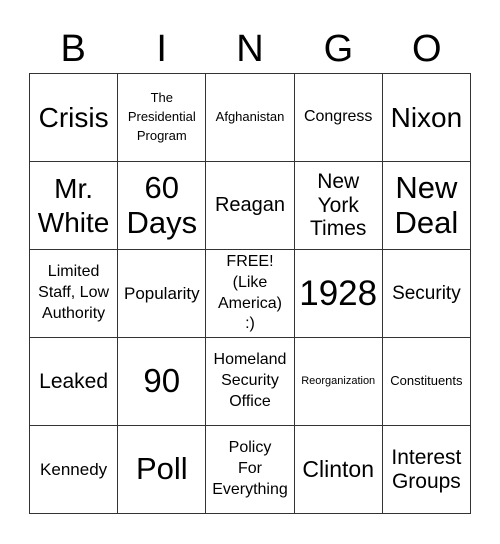 This screenshot has width=500, height=544. What do you see at coordinates (426, 294) in the screenshot?
I see `bingo-cell: Security` at bounding box center [426, 294].